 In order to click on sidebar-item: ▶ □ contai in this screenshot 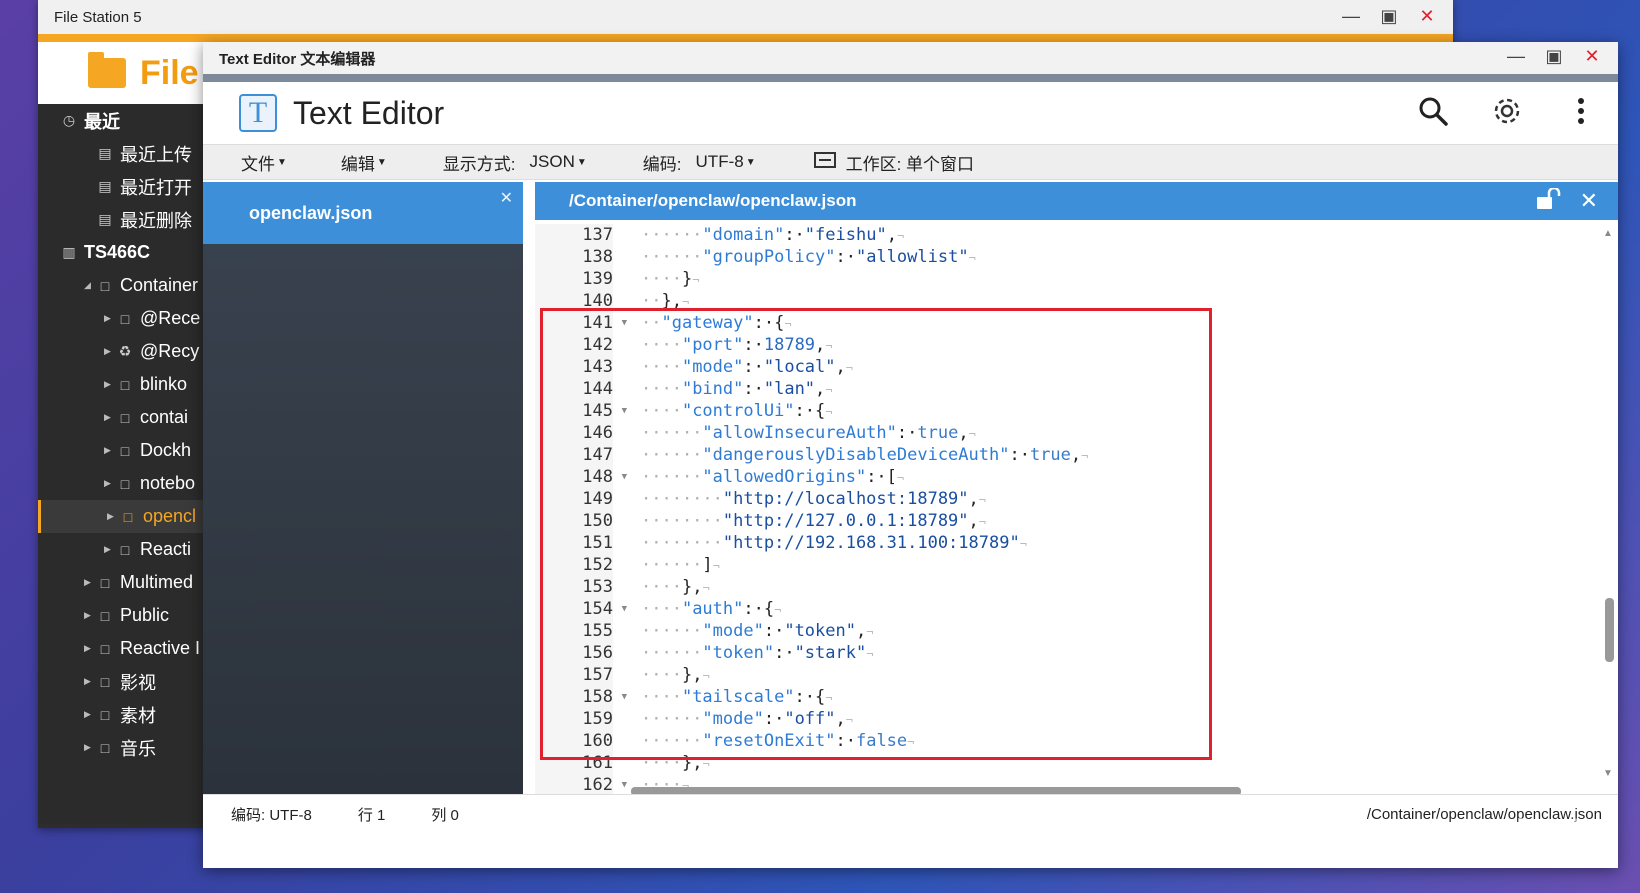, I will do `click(120, 417)`.